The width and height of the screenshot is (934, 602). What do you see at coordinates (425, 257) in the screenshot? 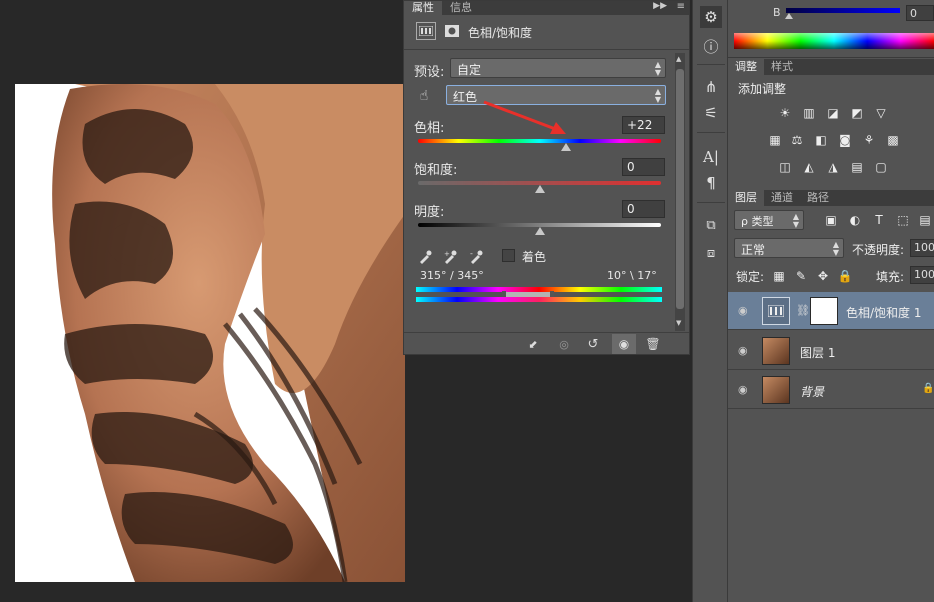
I see `eyedropper-icon` at bounding box center [425, 257].